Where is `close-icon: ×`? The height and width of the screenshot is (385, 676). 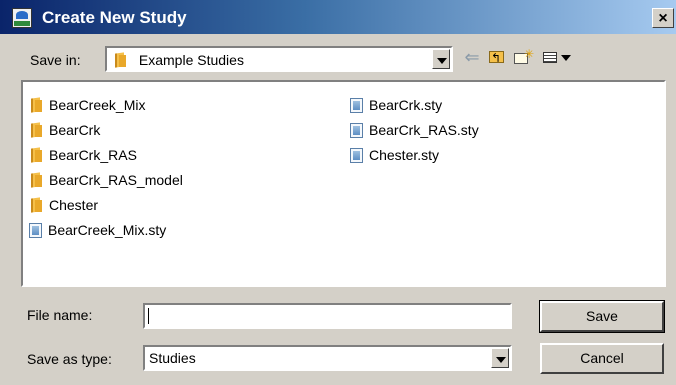
close-icon: × is located at coordinates (663, 18).